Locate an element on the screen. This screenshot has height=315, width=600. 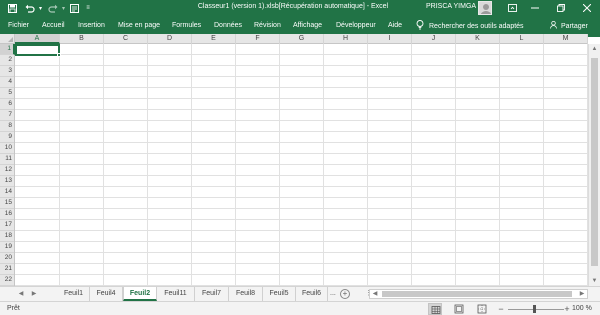
zoom-out-icon: − is located at coordinates (501, 309).